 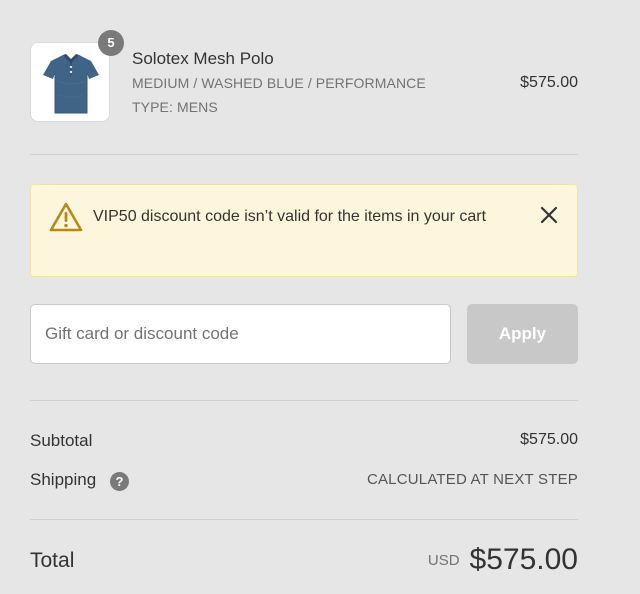 I want to click on currency-code: USD, so click(x=443, y=560).